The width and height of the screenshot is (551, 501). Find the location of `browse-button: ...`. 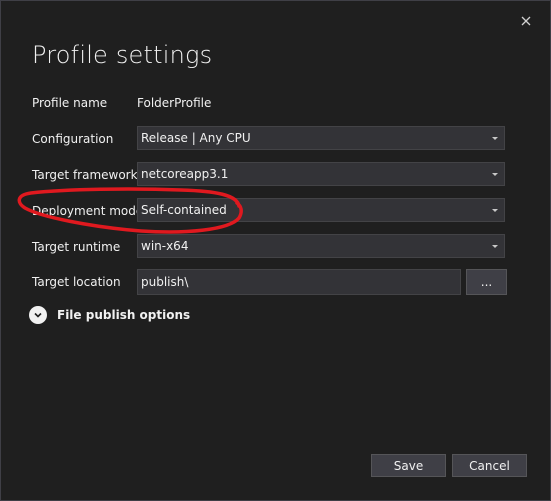

browse-button: ... is located at coordinates (486, 282).